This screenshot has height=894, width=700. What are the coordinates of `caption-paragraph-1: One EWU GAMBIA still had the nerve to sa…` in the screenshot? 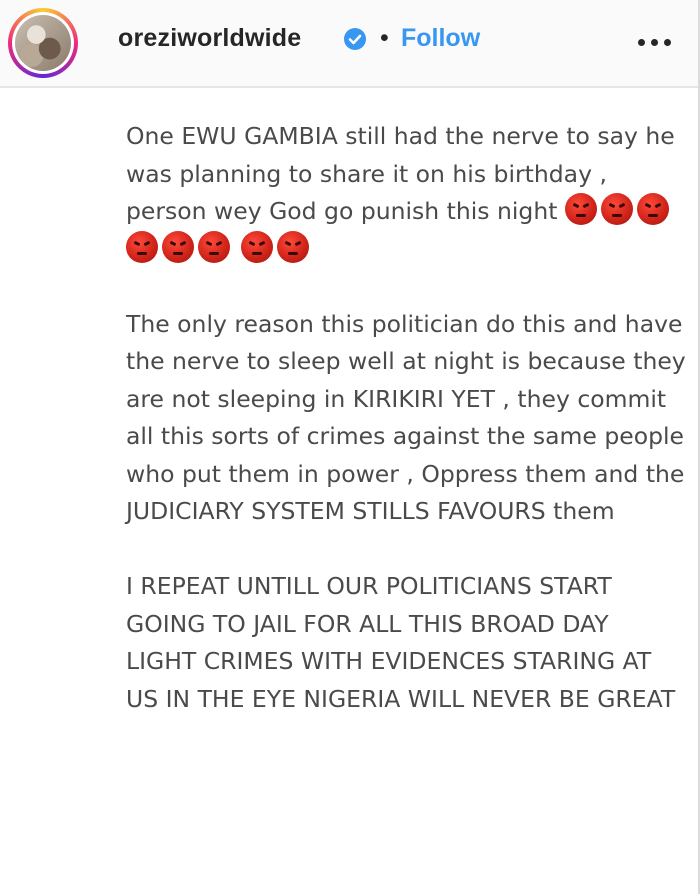 It's located at (406, 193).